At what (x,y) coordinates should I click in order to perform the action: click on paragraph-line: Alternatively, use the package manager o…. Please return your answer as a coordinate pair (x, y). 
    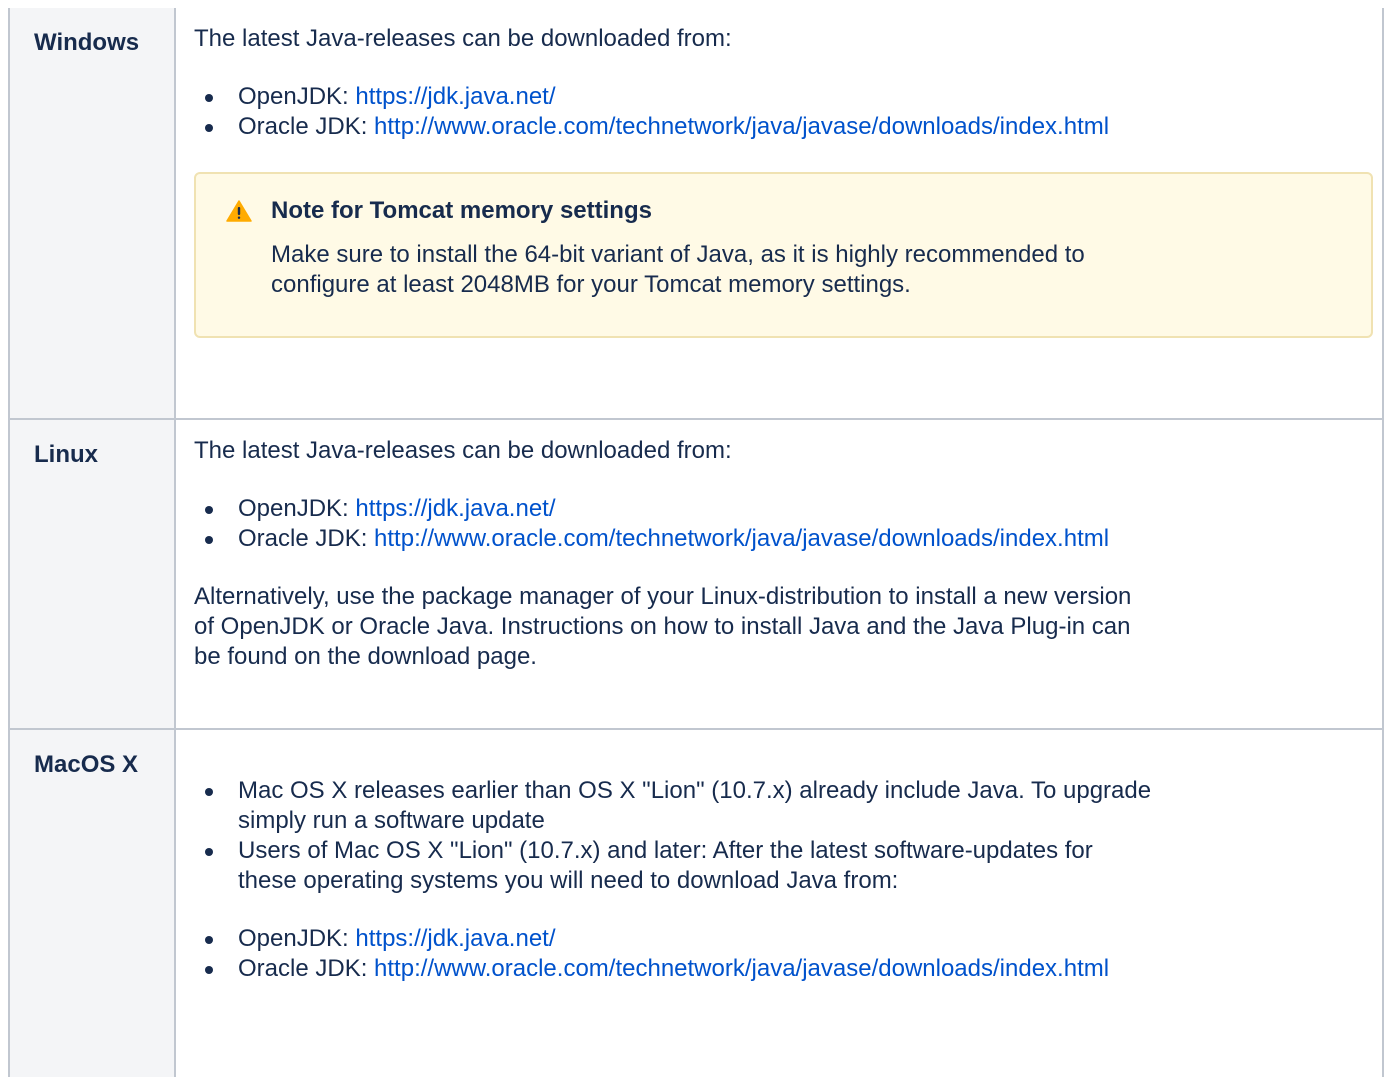
    Looking at the image, I should click on (663, 596).